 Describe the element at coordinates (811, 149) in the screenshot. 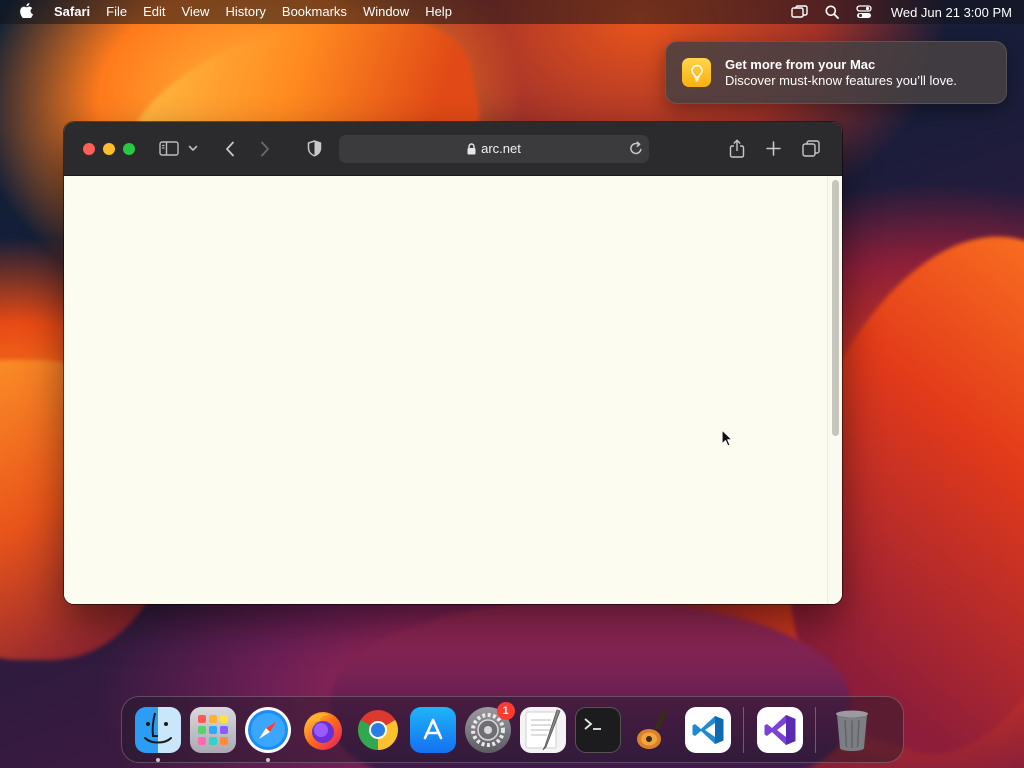

I see `tab-overview-icon` at that location.